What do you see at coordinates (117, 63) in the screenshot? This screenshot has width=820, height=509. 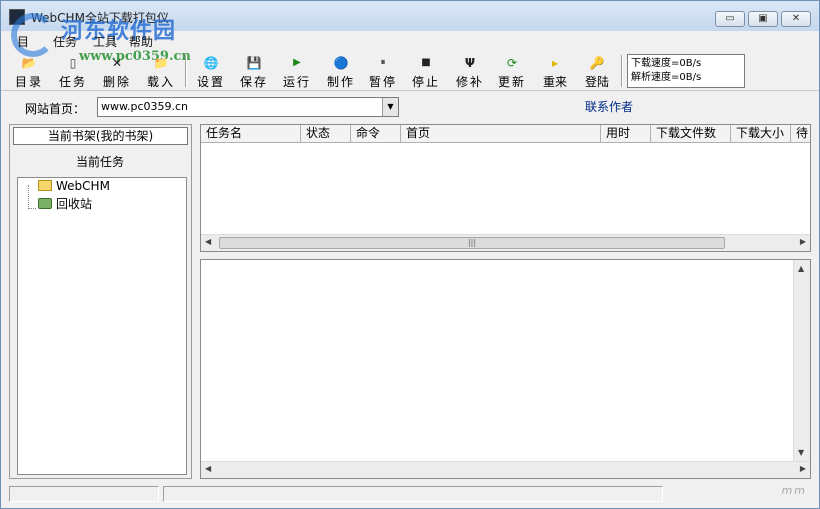 I see `delete-x-icon: ✕` at bounding box center [117, 63].